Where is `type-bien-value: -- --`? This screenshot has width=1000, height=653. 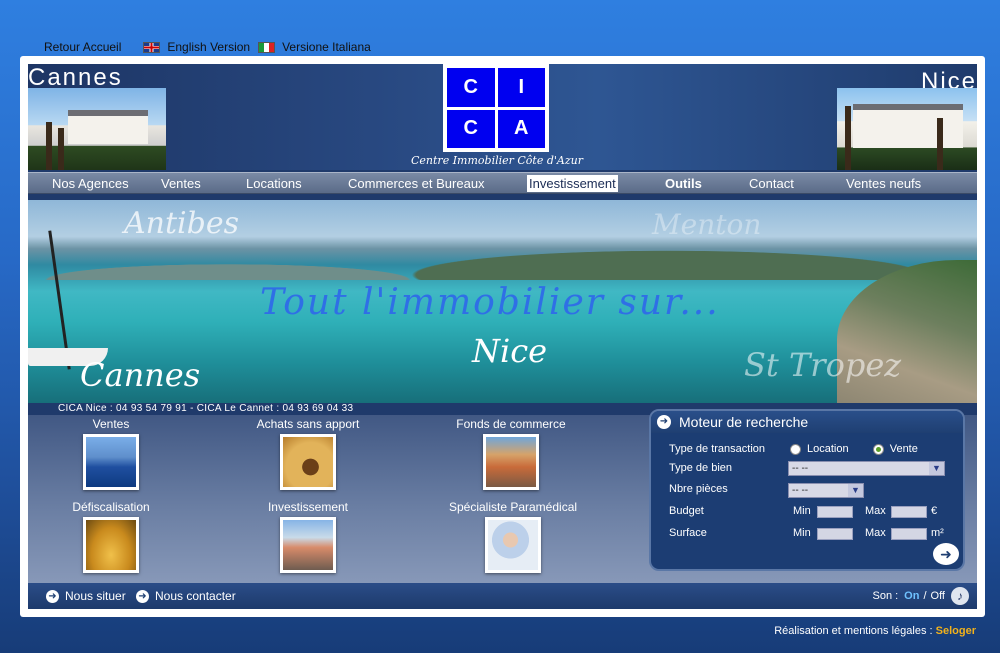 type-bien-value: -- -- is located at coordinates (800, 468).